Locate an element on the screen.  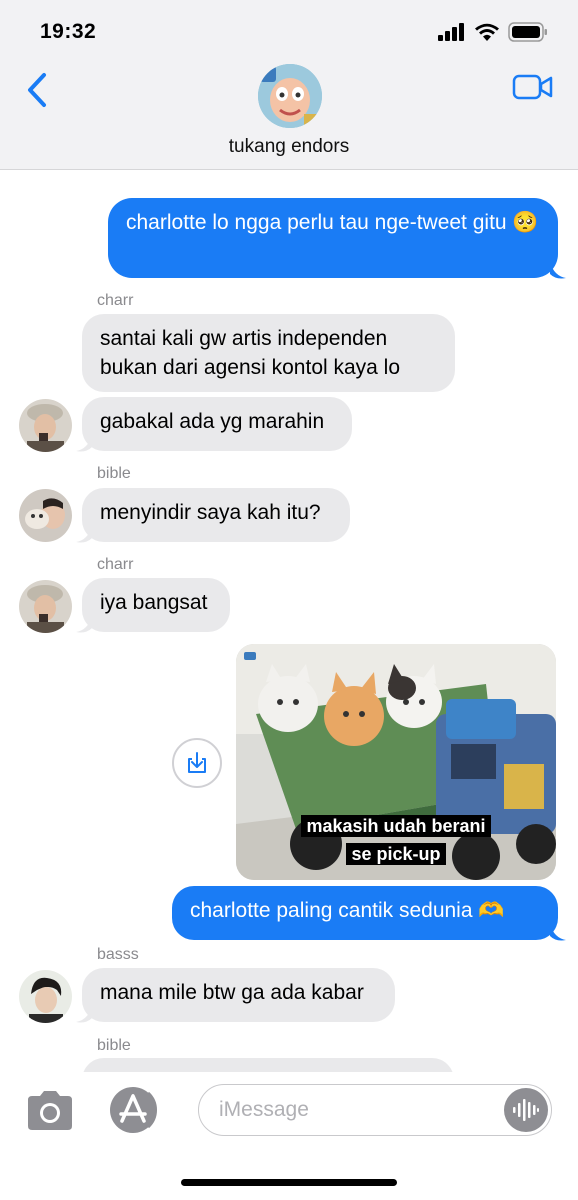
waveform-icon is located at coordinates (526, 1110).